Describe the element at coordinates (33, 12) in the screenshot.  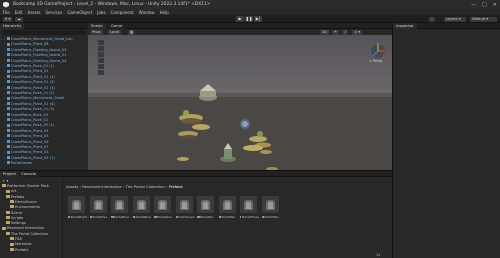
I see `menu-assets: Assets` at that location.